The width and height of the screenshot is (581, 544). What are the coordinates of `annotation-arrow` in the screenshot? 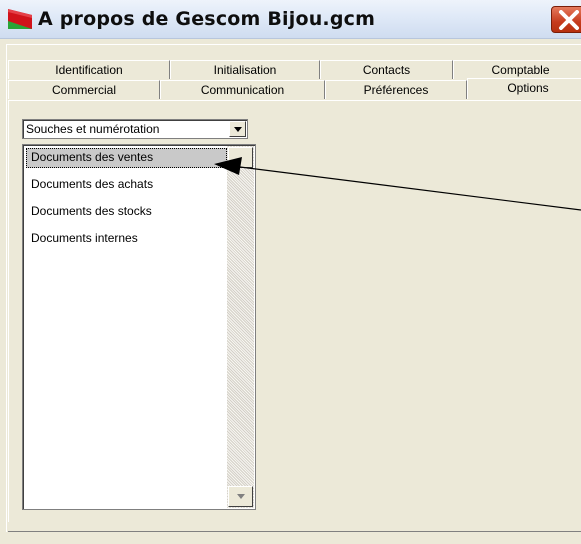 It's located at (397, 184).